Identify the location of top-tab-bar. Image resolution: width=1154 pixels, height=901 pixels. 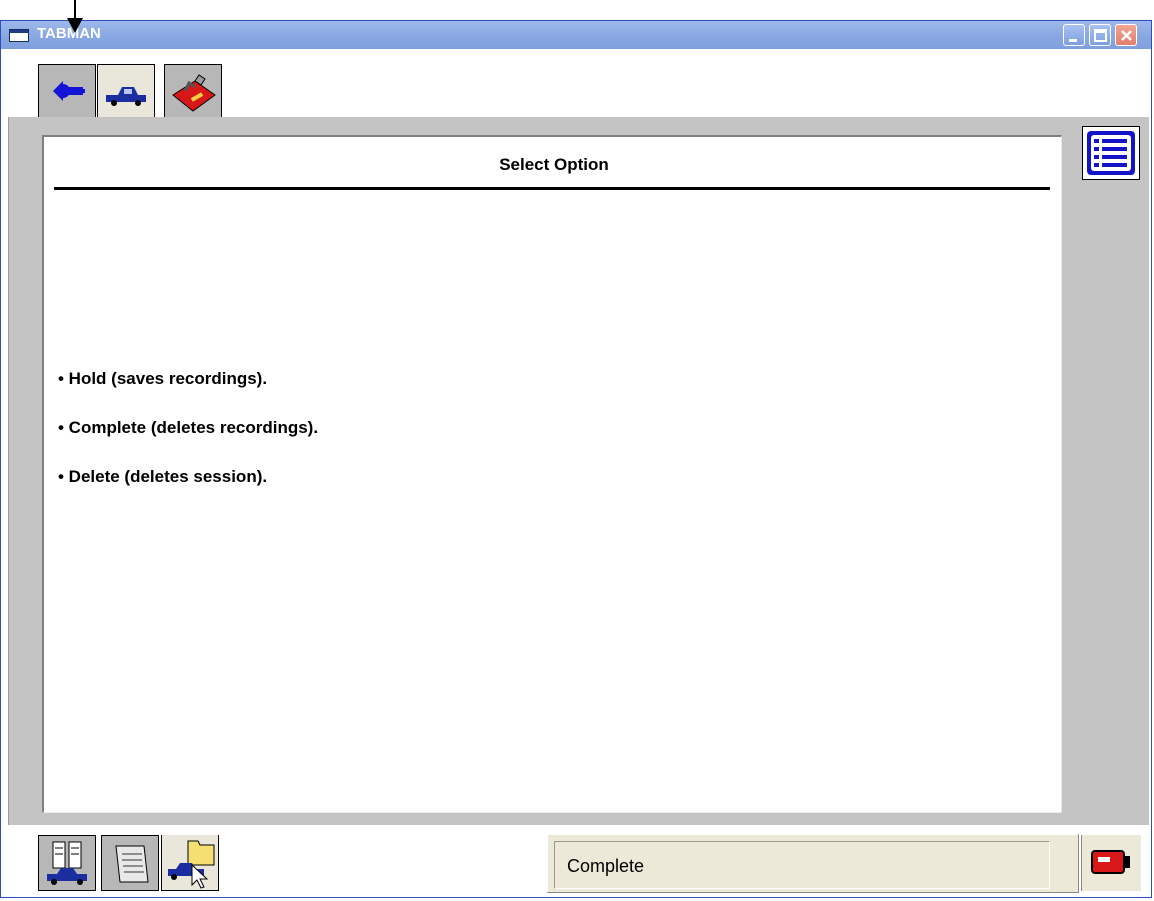
(576, 84).